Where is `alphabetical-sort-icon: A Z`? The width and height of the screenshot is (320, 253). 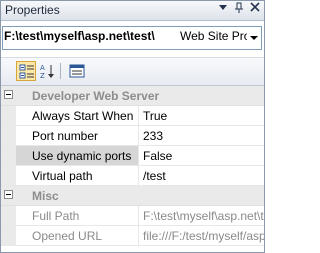 alphabetical-sort-icon: A Z is located at coordinates (47, 71).